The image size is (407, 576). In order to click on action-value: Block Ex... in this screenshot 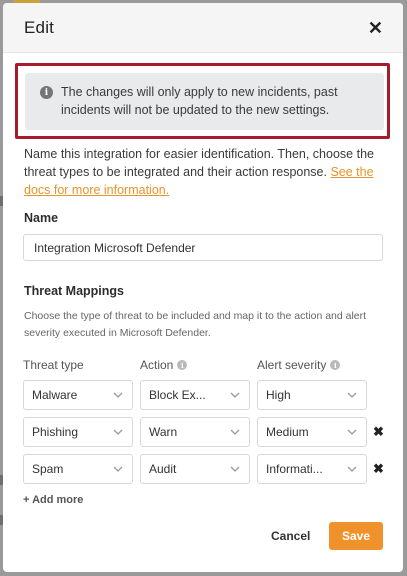, I will do `click(177, 395)`.